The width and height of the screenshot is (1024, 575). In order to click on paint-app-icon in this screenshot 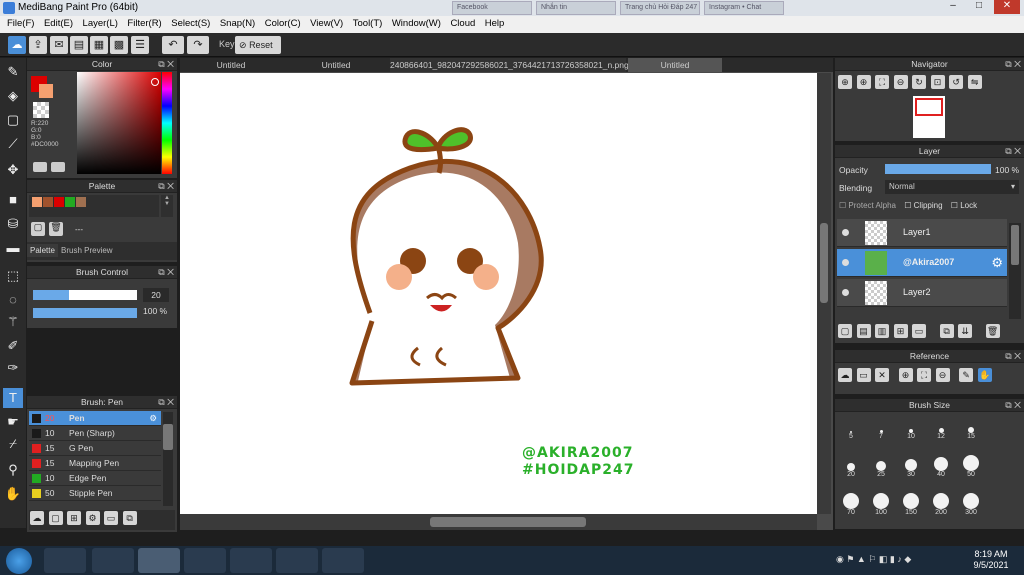, I will do `click(205, 560)`.